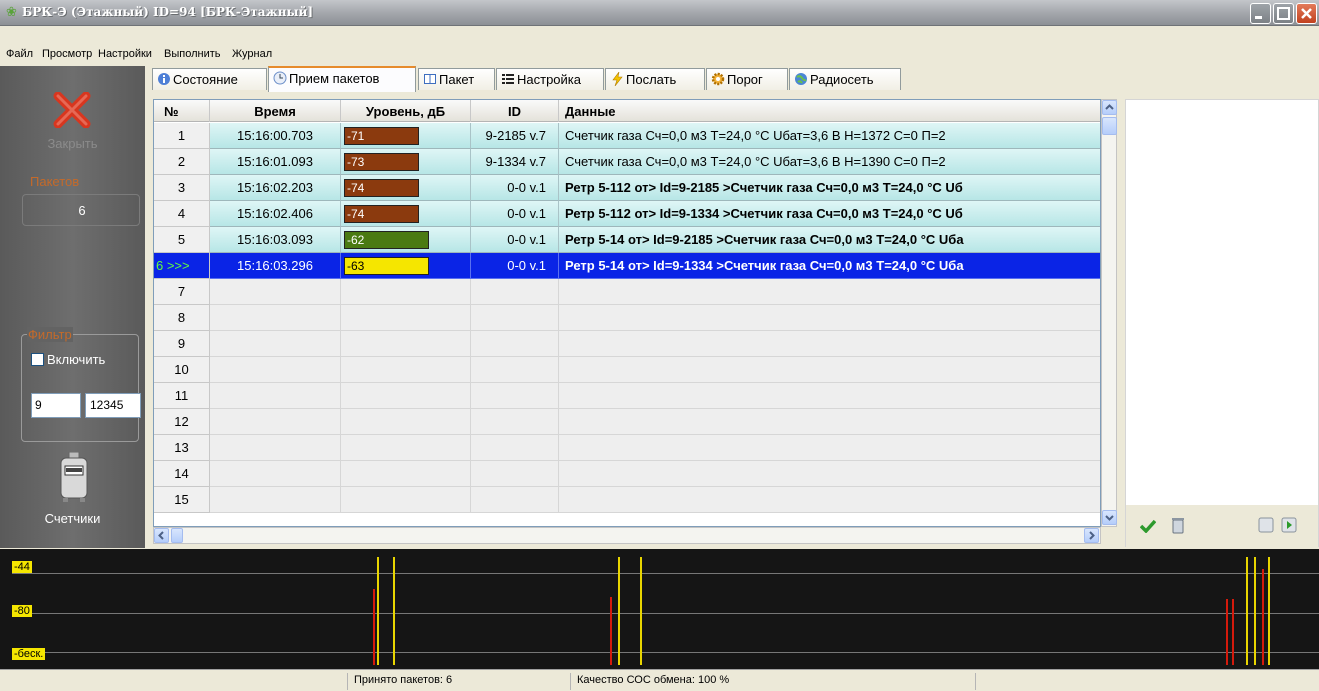 This screenshot has width=1319, height=691. Describe the element at coordinates (1260, 13) in the screenshot. I see `minimize-button` at that location.